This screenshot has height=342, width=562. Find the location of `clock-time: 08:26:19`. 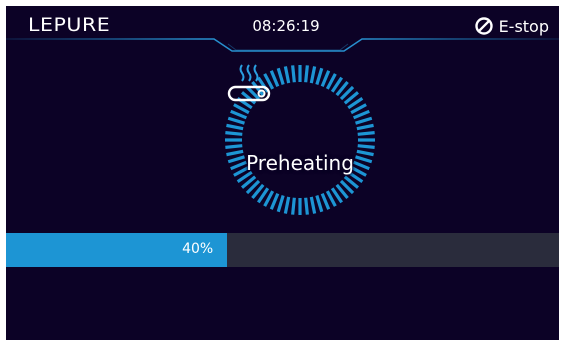

clock-time: 08:26:19 is located at coordinates (286, 26).